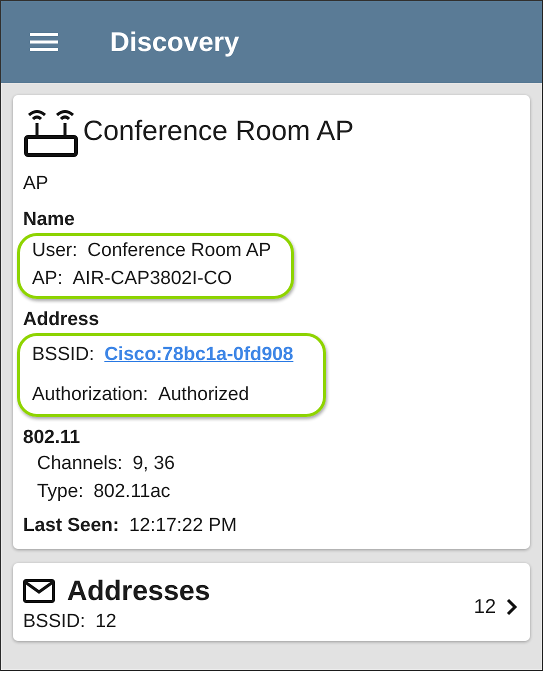 This screenshot has height=675, width=548. I want to click on section-heading: Address, so click(61, 320).